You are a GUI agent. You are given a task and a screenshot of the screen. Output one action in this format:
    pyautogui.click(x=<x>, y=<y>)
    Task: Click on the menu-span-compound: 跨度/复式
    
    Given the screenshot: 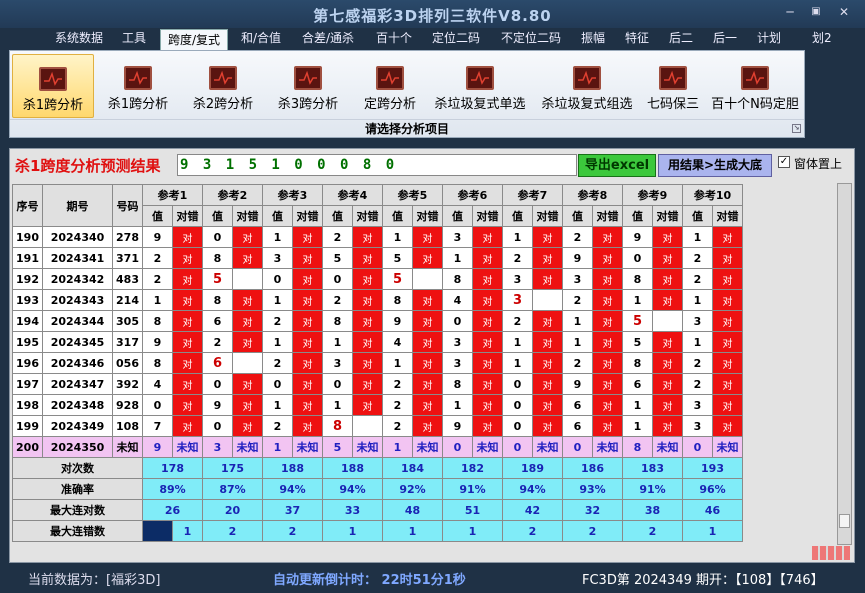 What is the action you would take?
    pyautogui.click(x=194, y=40)
    